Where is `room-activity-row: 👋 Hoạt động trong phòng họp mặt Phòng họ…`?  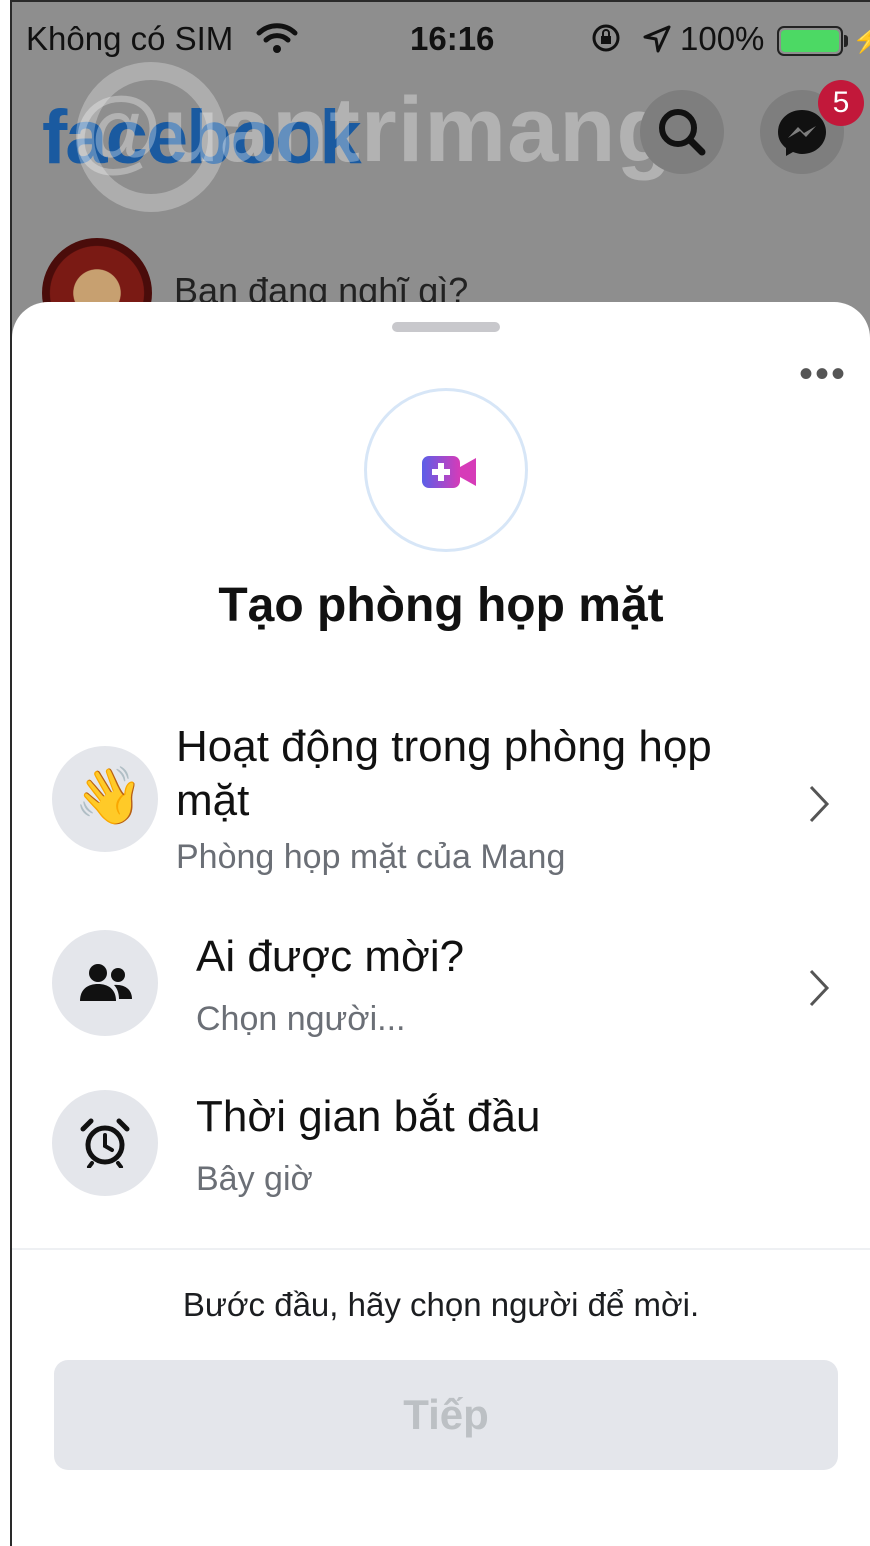 room-activity-row: 👋 Hoạt động trong phòng họp mặt Phòng họ… is located at coordinates (441, 805).